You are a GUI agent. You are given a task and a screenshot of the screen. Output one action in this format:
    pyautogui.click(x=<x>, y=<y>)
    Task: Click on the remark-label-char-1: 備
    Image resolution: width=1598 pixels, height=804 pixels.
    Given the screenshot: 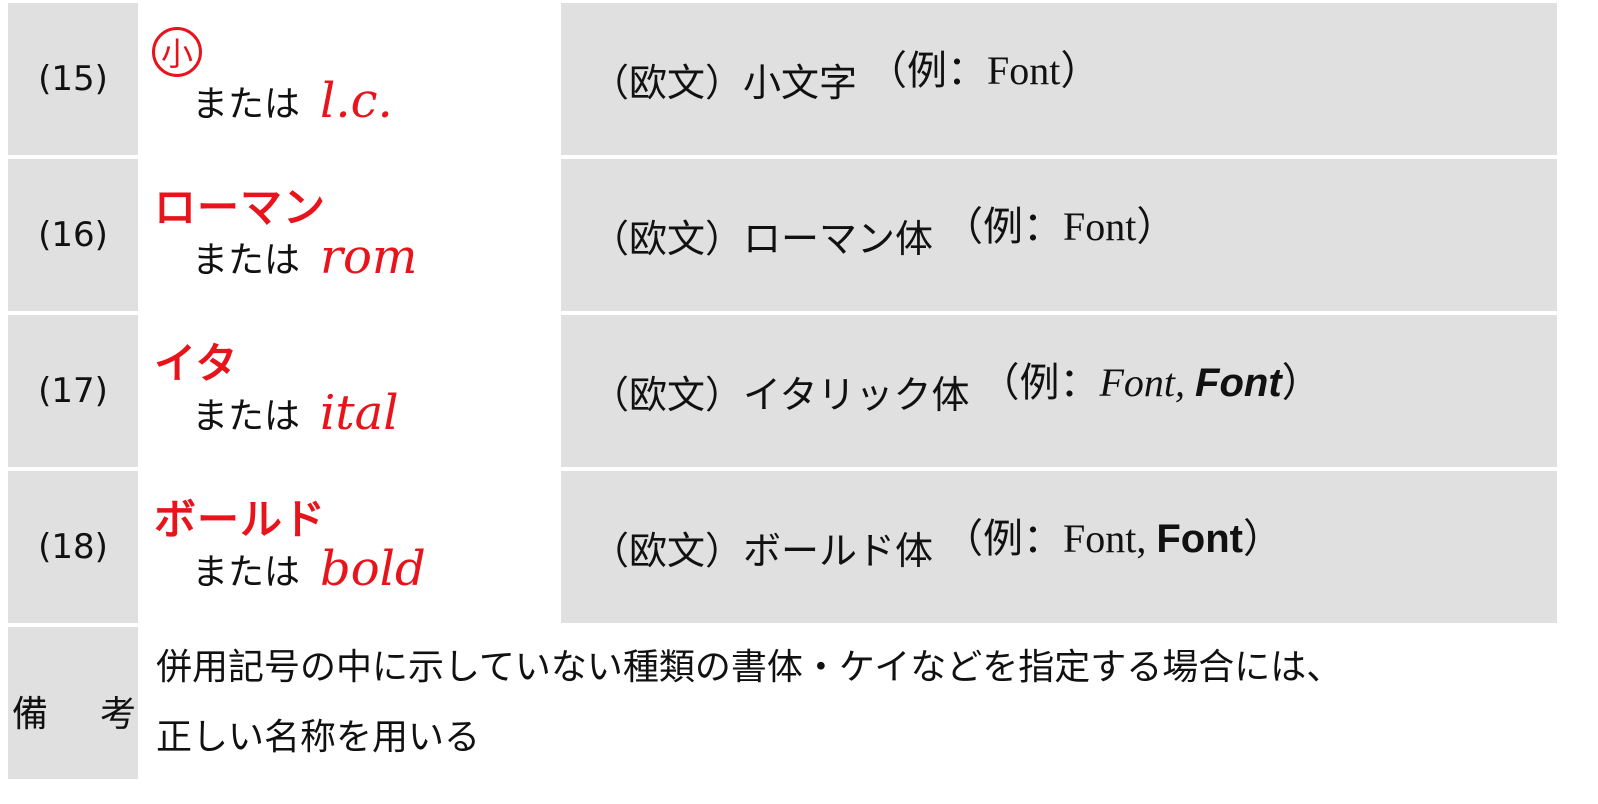 What is the action you would take?
    pyautogui.click(x=30, y=714)
    